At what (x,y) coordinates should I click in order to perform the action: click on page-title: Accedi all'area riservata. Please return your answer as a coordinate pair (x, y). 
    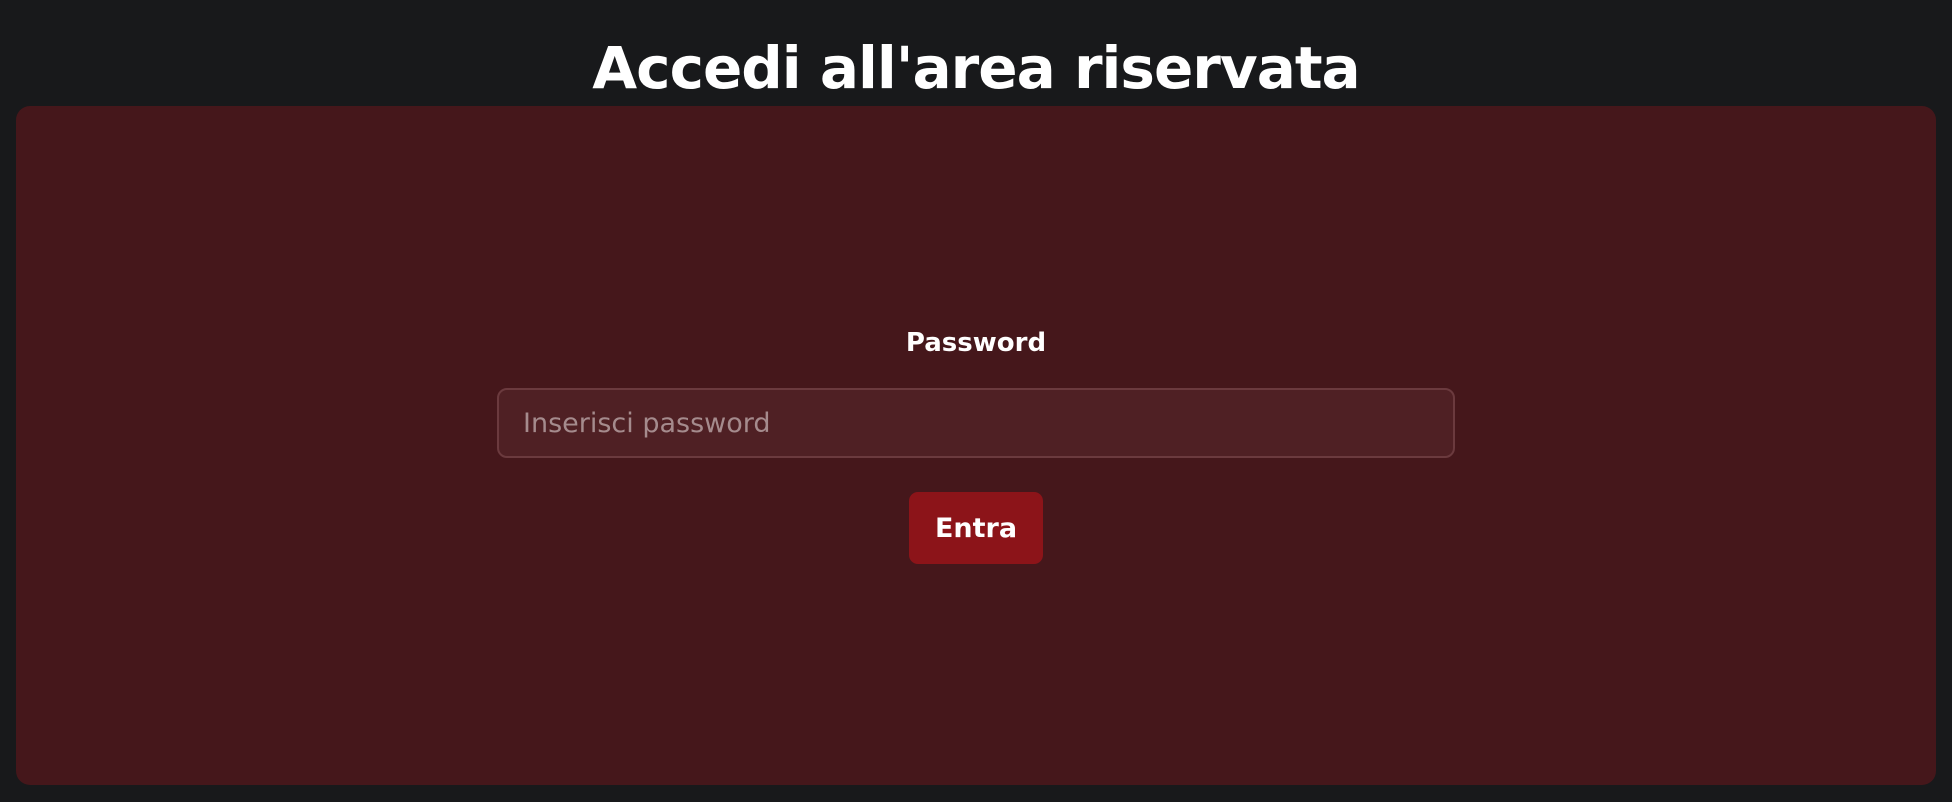
    Looking at the image, I should click on (976, 68).